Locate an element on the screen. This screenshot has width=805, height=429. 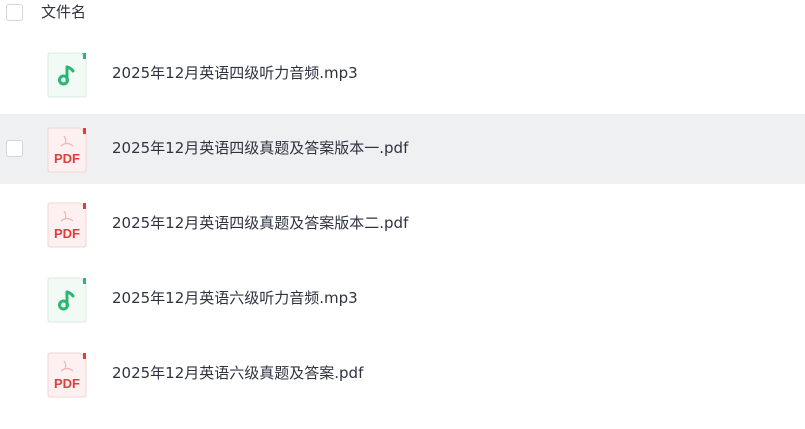
file-name: 2025年12月英语四级听力音频.mp3 is located at coordinates (235, 73).